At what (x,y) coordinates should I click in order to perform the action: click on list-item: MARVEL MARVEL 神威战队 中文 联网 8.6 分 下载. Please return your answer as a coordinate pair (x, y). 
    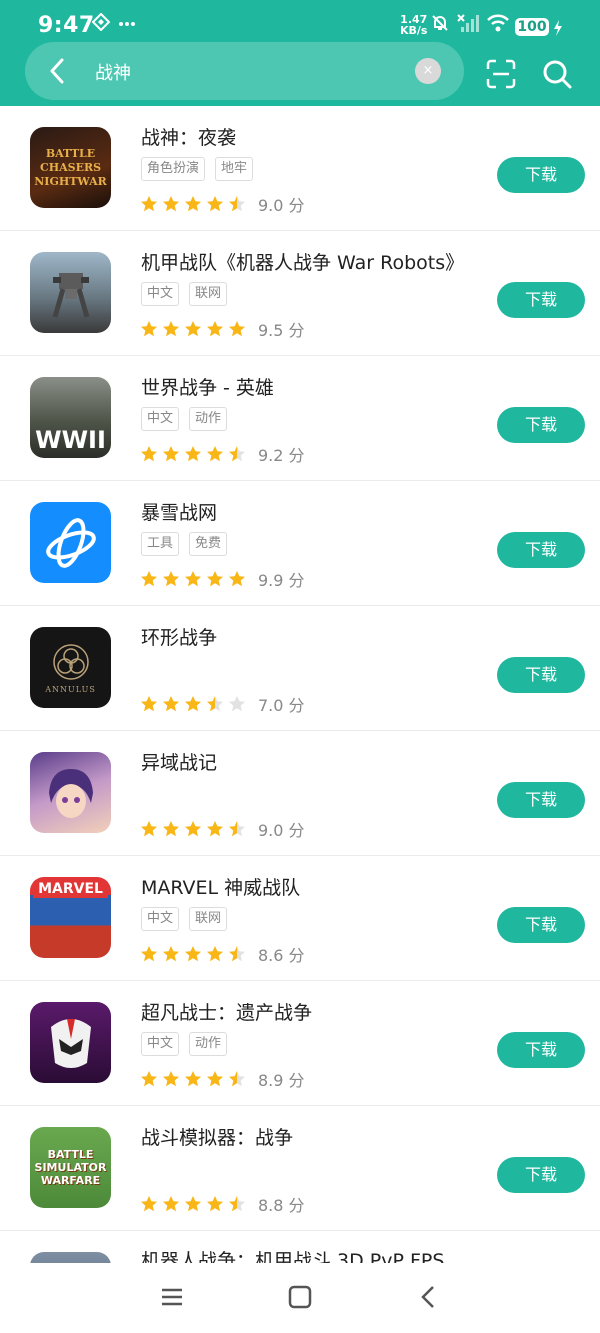
    Looking at the image, I should click on (300, 918).